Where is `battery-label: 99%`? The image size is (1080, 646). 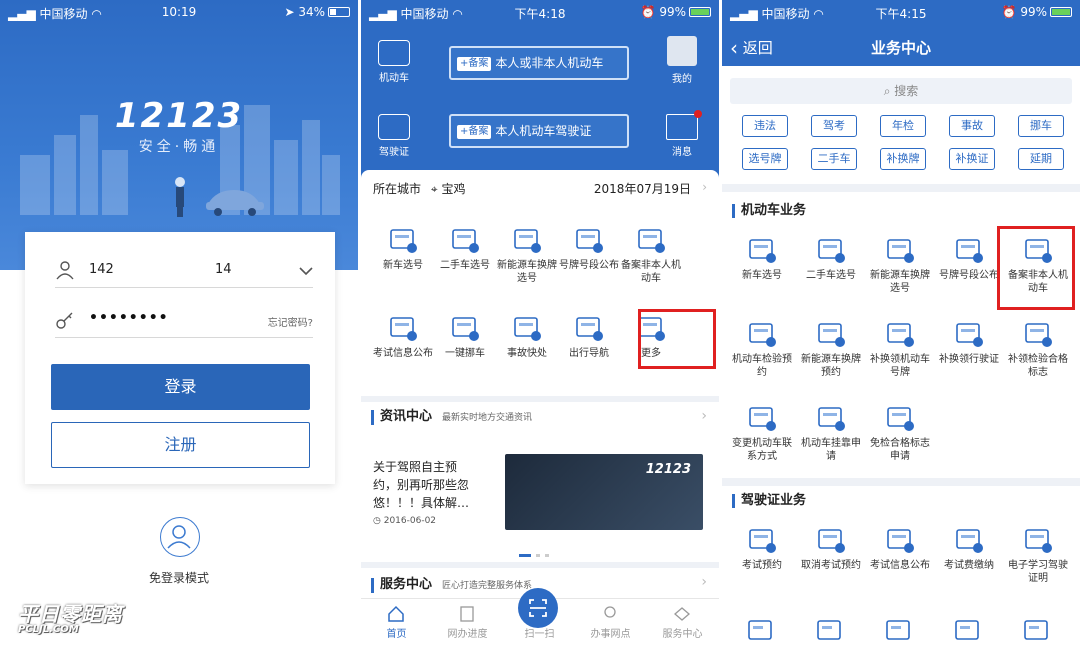
battery-label: 99% is located at coordinates (1033, 12).